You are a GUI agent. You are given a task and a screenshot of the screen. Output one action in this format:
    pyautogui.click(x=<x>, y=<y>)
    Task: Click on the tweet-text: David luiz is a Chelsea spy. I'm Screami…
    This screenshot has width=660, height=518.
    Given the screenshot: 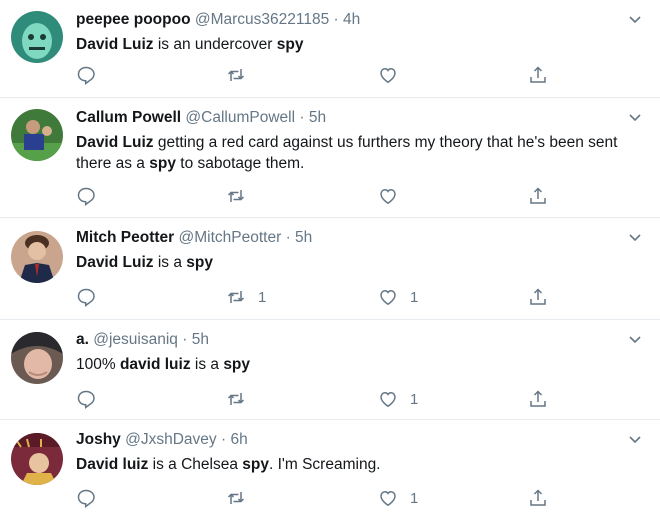 What is the action you would take?
    pyautogui.click(x=228, y=464)
    